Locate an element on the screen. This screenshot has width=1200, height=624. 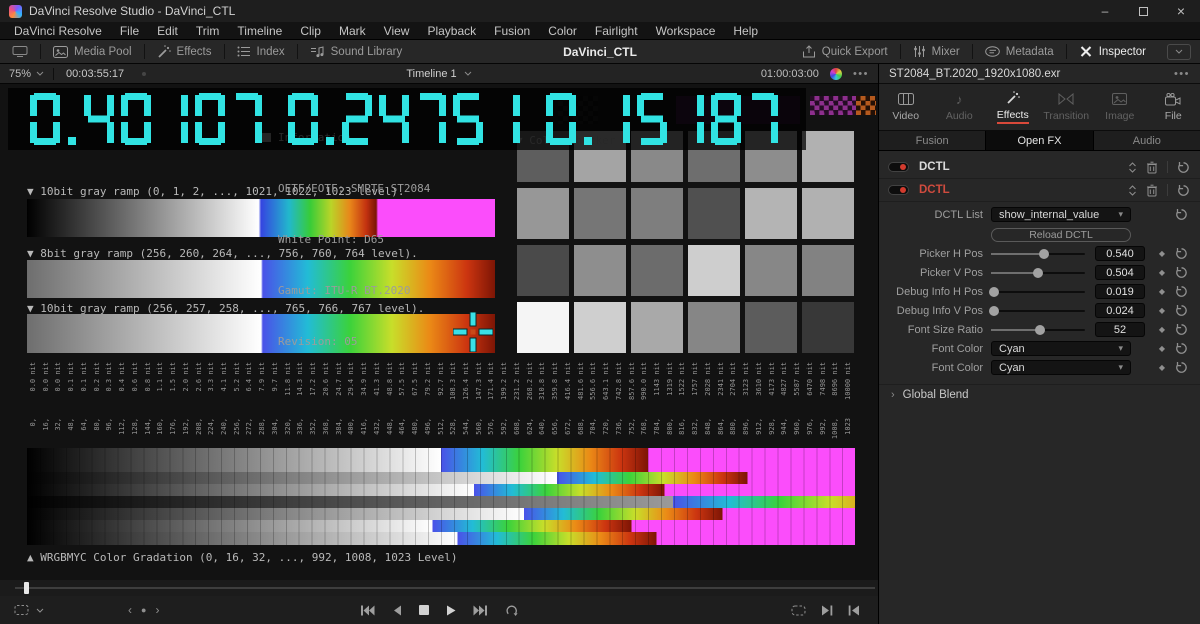
go-to-out-icon is located at coordinates (827, 610).